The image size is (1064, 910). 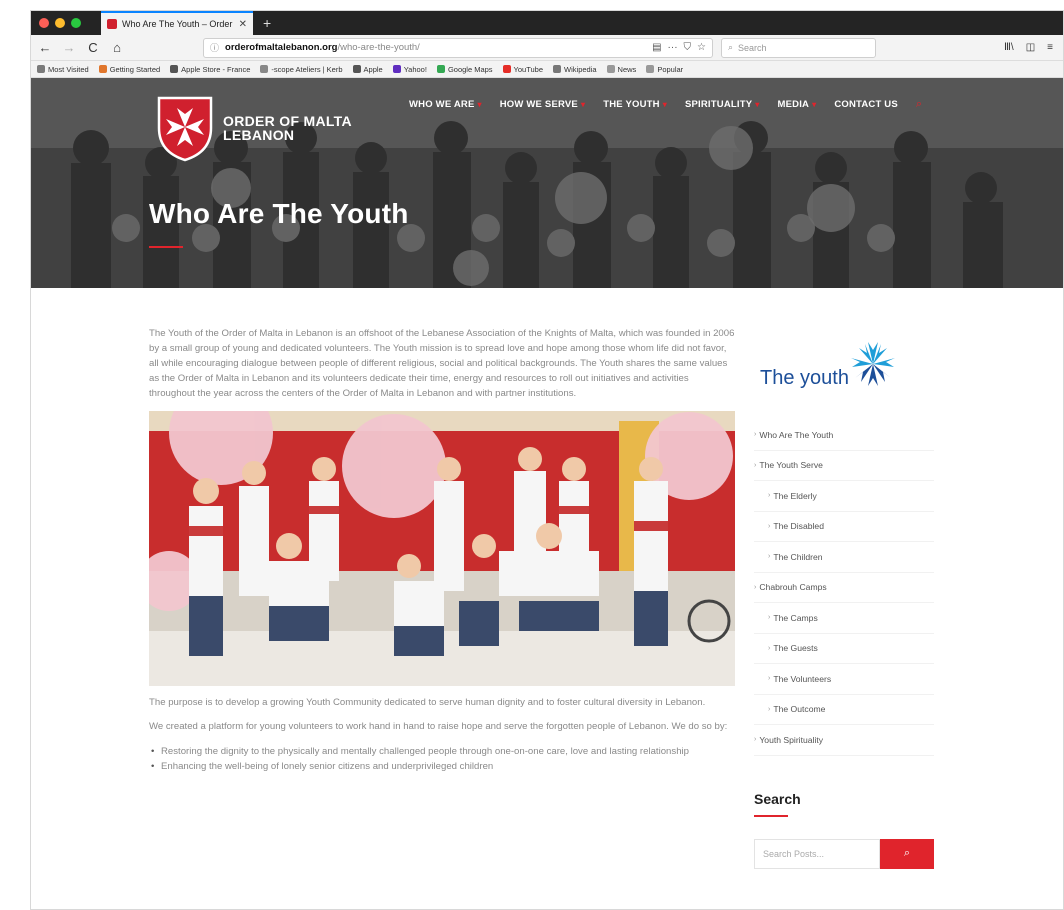 I want to click on bookmark-label: Apple, so click(x=373, y=69).